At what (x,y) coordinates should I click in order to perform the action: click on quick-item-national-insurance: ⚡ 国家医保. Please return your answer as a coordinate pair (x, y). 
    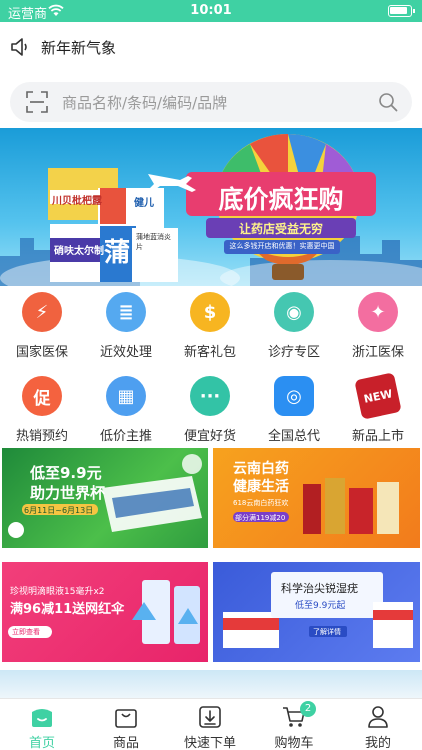
    Looking at the image, I should click on (42, 327).